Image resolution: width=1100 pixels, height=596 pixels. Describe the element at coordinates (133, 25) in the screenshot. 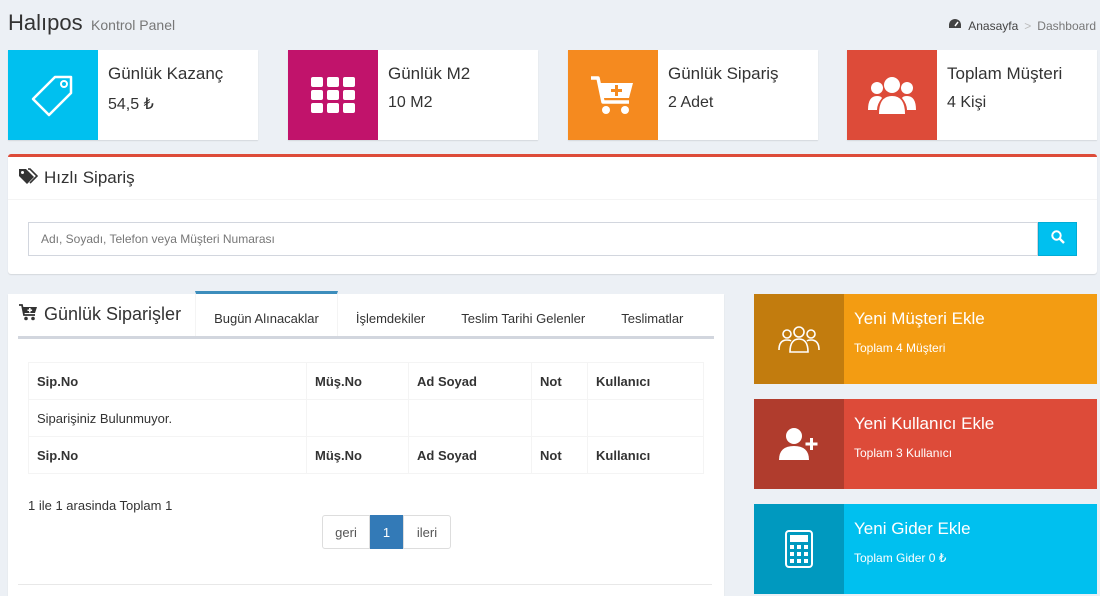

I see `page-subtitle: Kontrol Panel` at that location.